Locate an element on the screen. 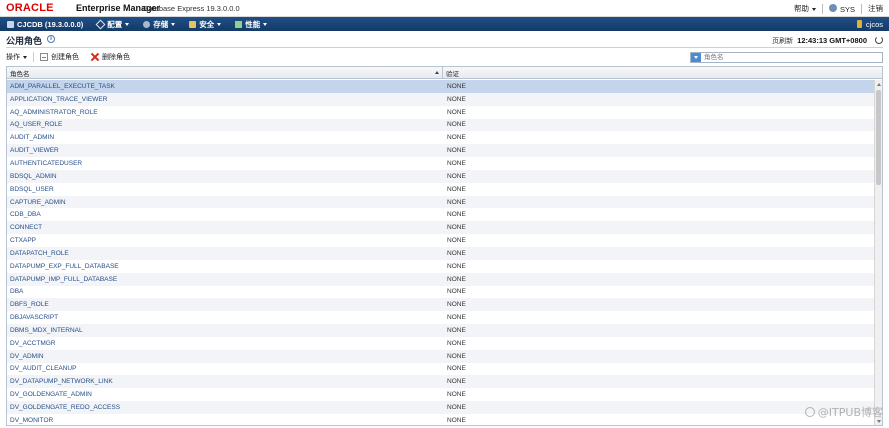  role-name-link: CDB_DBA is located at coordinates (225, 214).